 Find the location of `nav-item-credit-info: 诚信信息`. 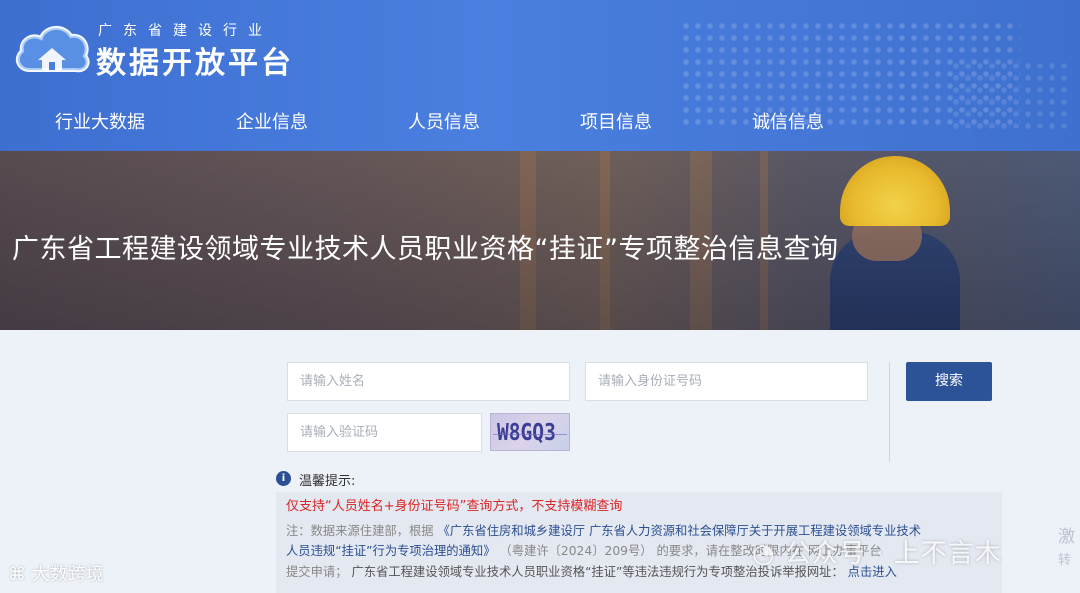

nav-item-credit-info: 诚信信息 is located at coordinates (788, 121).